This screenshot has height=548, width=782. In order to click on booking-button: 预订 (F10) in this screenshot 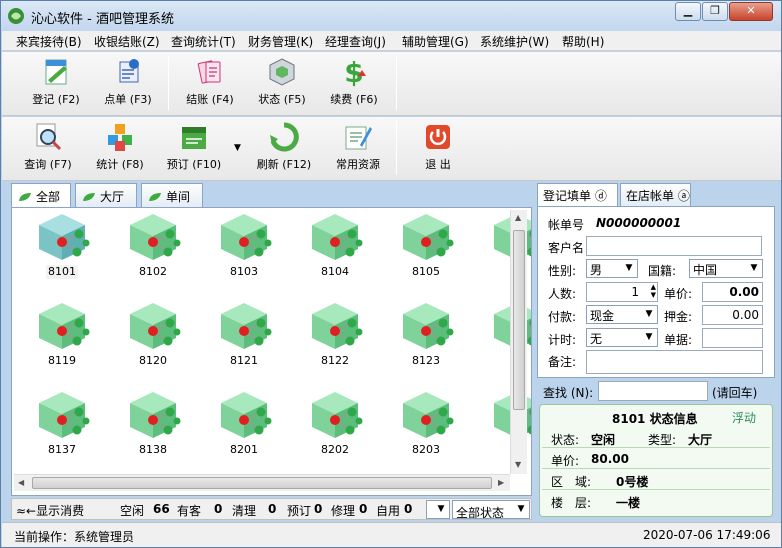, I will do `click(194, 146)`.